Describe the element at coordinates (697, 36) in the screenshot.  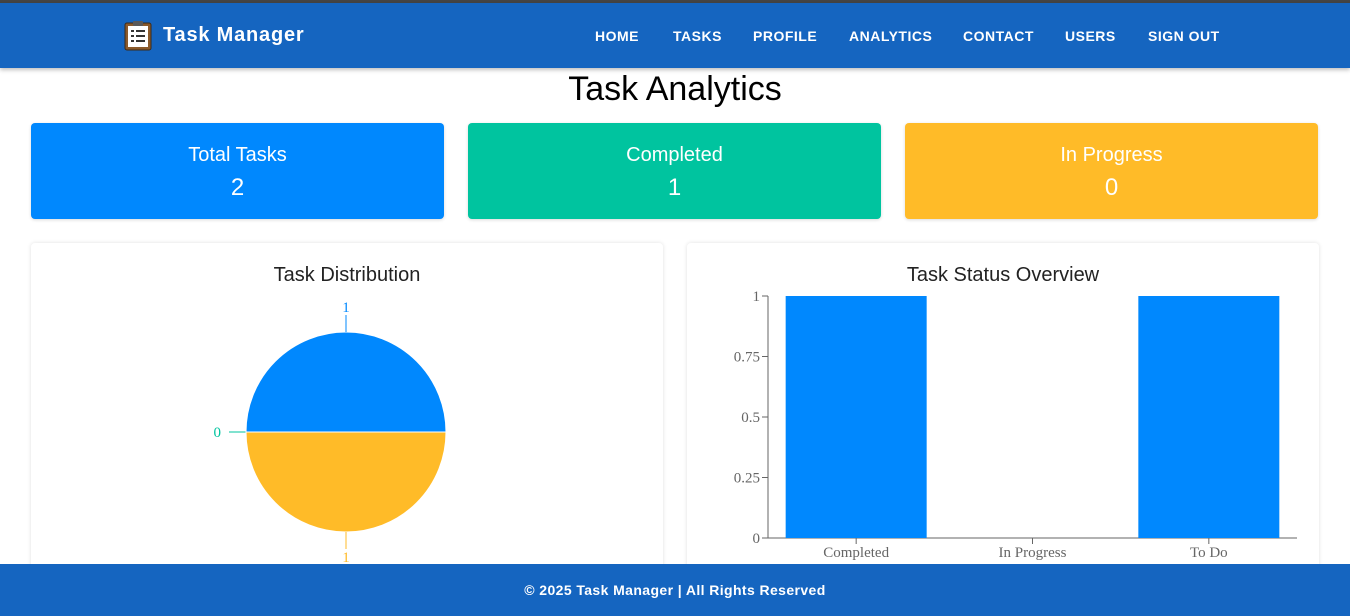
I see `nav-tasks: TASKS` at that location.